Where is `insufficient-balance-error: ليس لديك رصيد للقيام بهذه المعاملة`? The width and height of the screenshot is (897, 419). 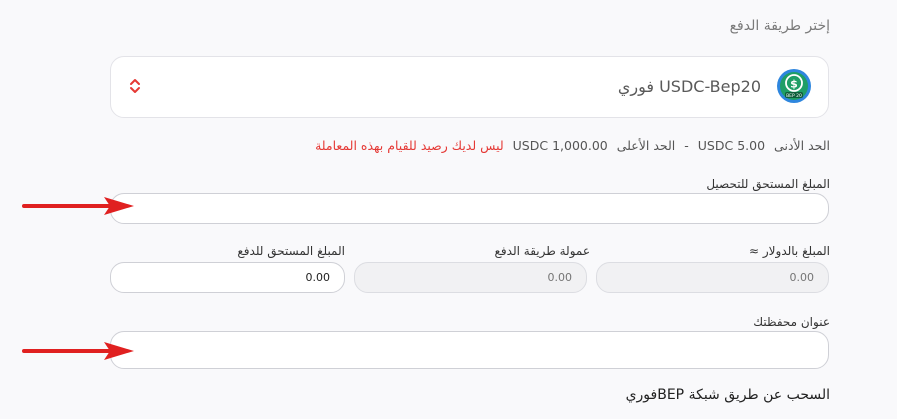
insufficient-balance-error: ليس لديك رصيد للقيام بهذه المعاملة is located at coordinates (409, 145).